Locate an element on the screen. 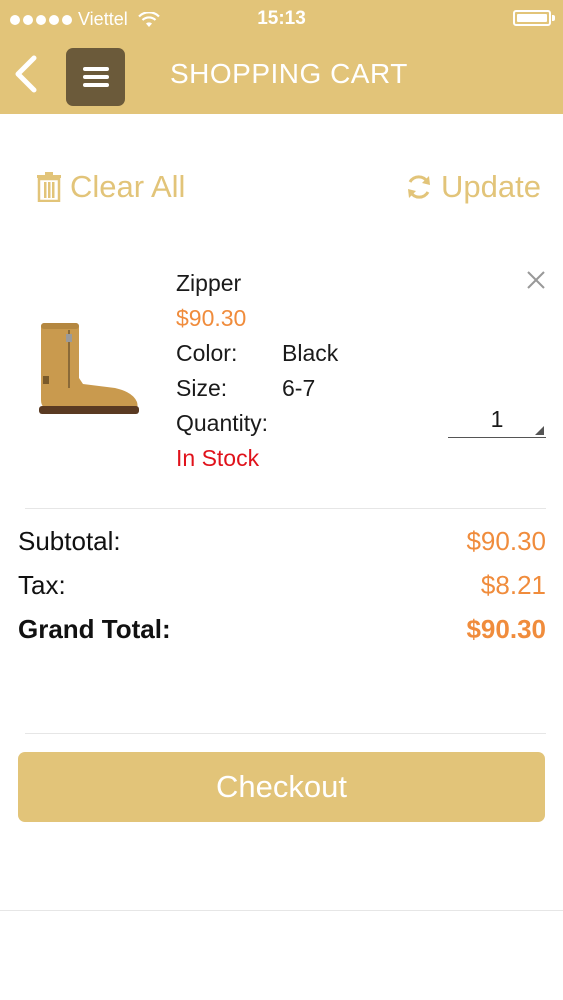  color-value: Black is located at coordinates (310, 353).